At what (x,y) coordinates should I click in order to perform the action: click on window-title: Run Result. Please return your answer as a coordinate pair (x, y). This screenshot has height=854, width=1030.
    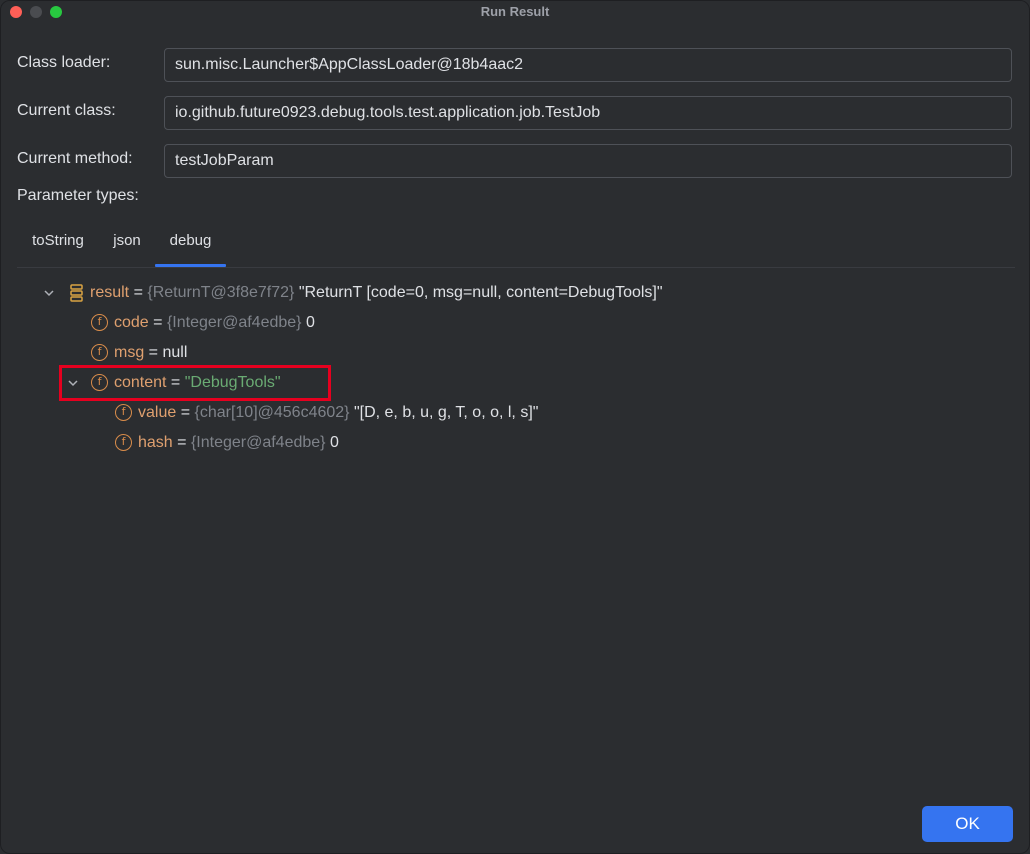
    Looking at the image, I should click on (515, 11).